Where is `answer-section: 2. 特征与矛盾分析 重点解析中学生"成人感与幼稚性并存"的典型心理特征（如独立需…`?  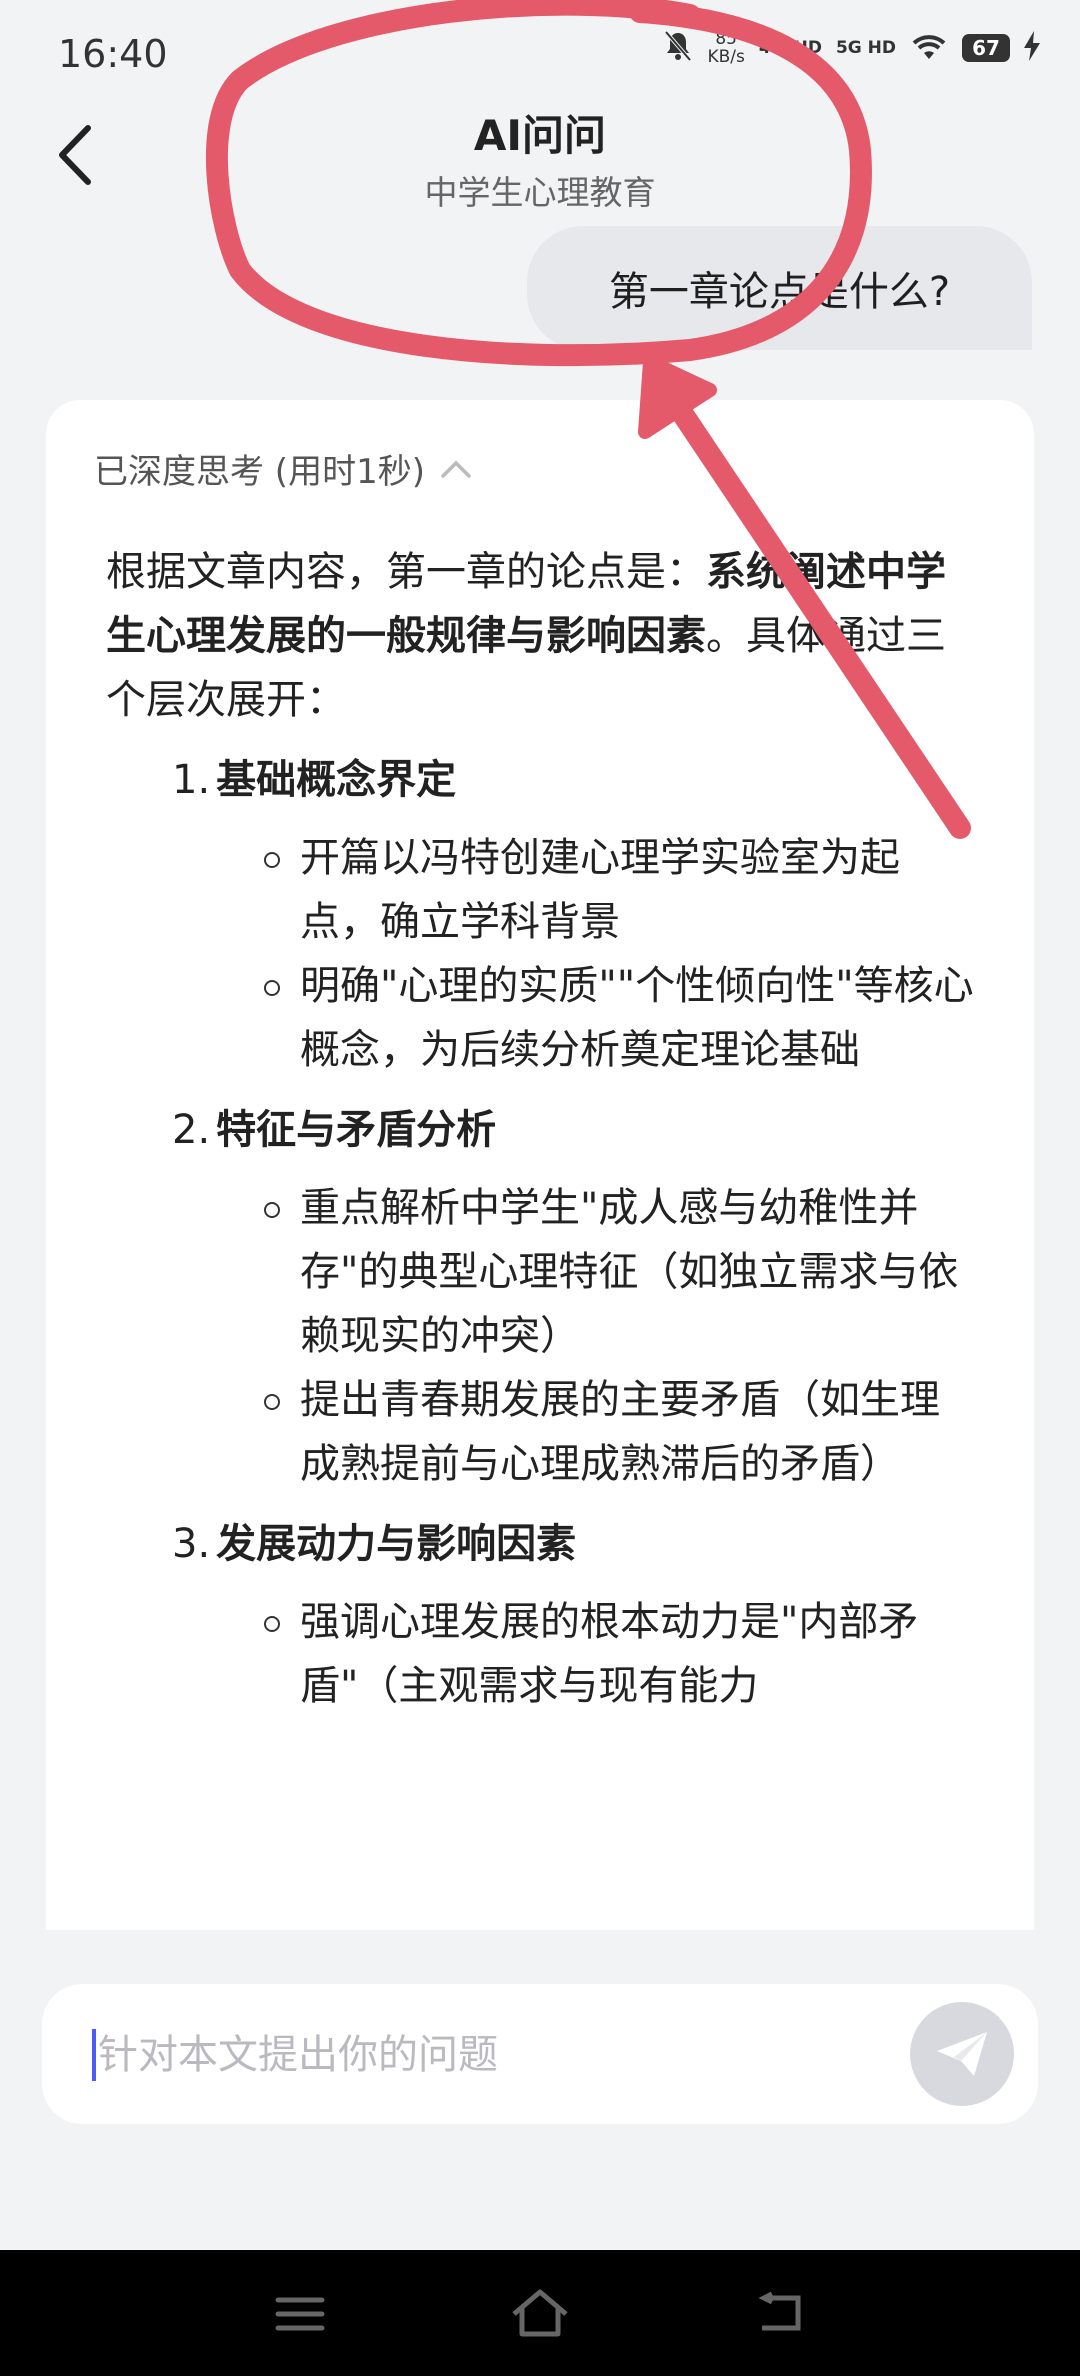 answer-section: 2. 特征与矛盾分析 重点解析中学生"成人感与幼稚性并存"的典型心理特征（如独立需… is located at coordinates (541, 1297).